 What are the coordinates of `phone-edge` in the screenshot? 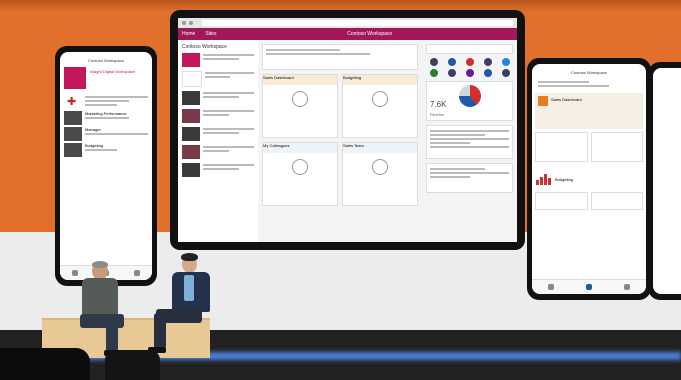 It's located at (664, 181).